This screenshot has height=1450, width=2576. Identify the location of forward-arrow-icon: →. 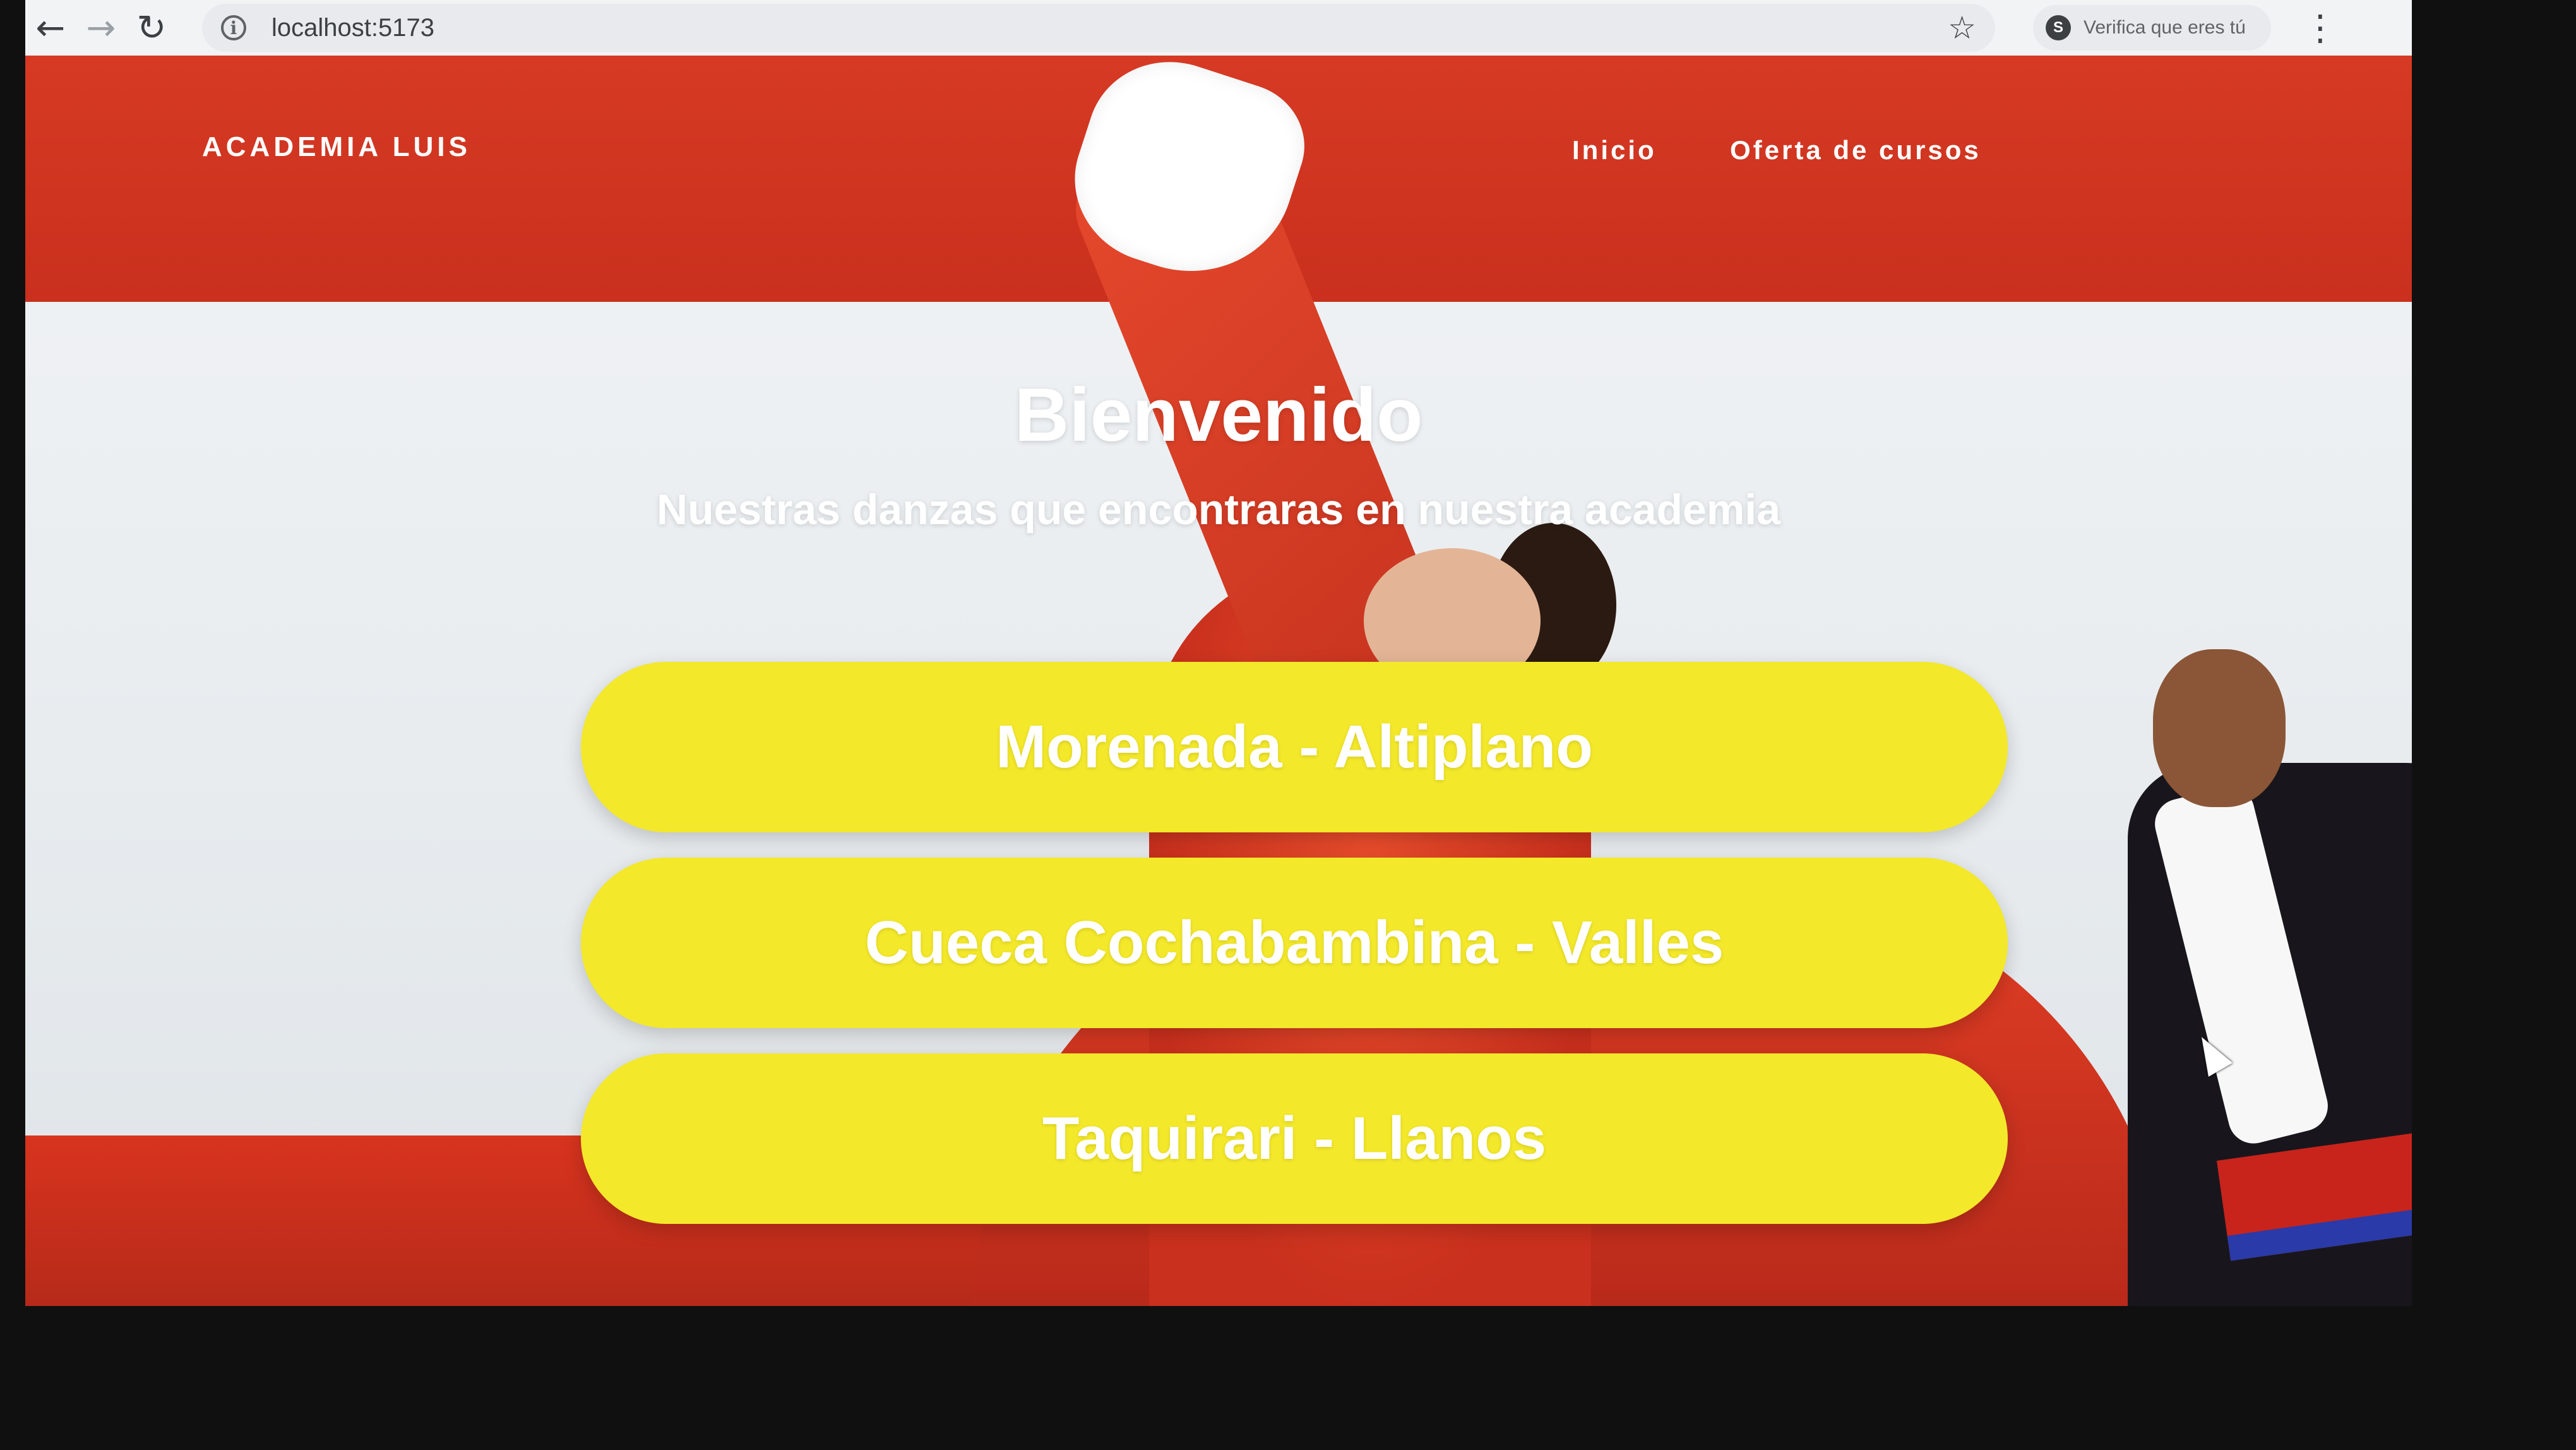
(101, 28).